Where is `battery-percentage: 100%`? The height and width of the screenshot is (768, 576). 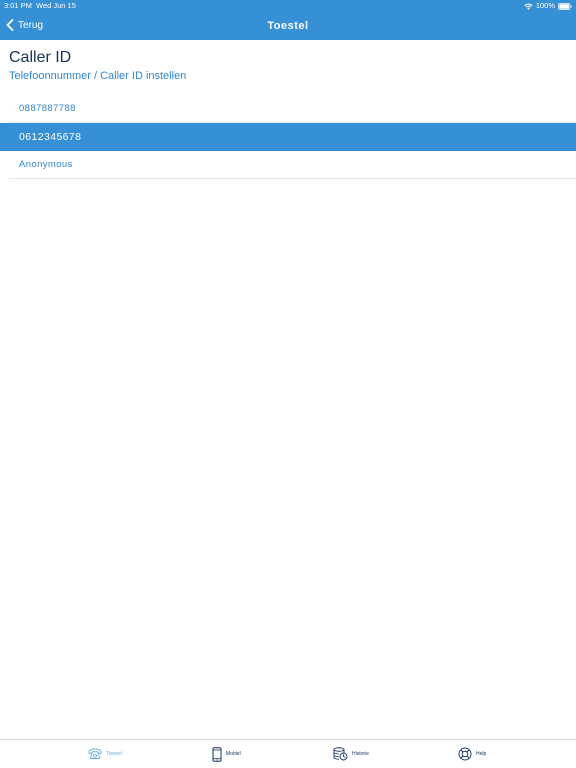 battery-percentage: 100% is located at coordinates (545, 5).